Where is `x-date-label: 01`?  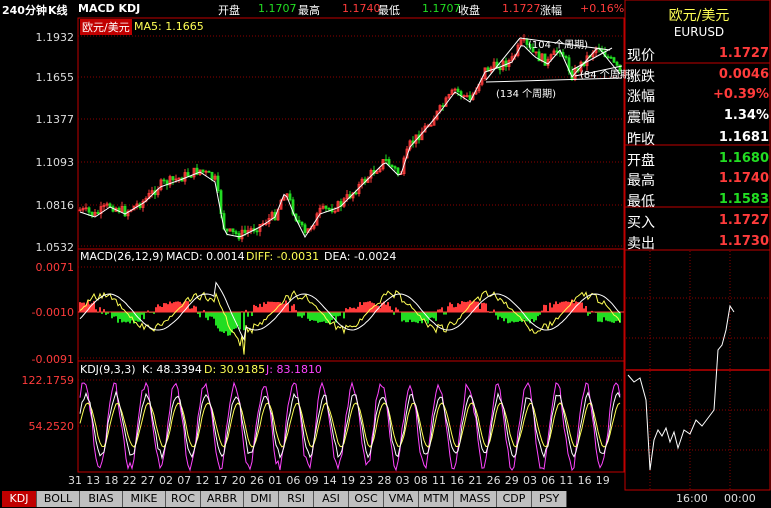
x-date-label: 01 is located at coordinates (275, 480).